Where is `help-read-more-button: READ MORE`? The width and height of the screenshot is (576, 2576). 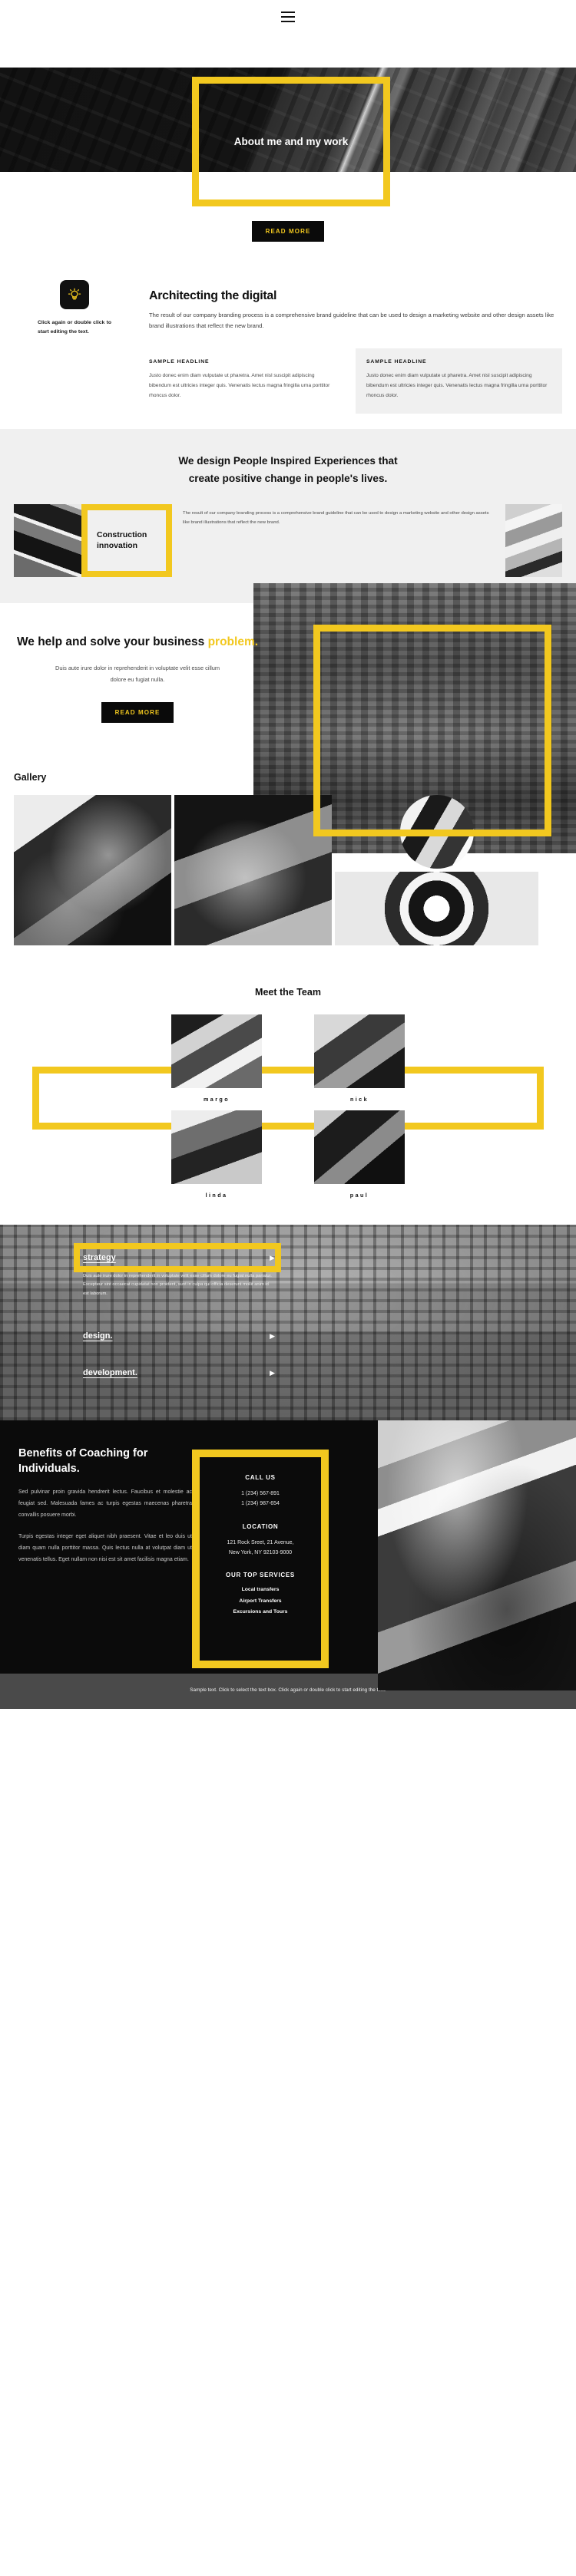
help-read-more-button: READ MORE is located at coordinates (137, 713).